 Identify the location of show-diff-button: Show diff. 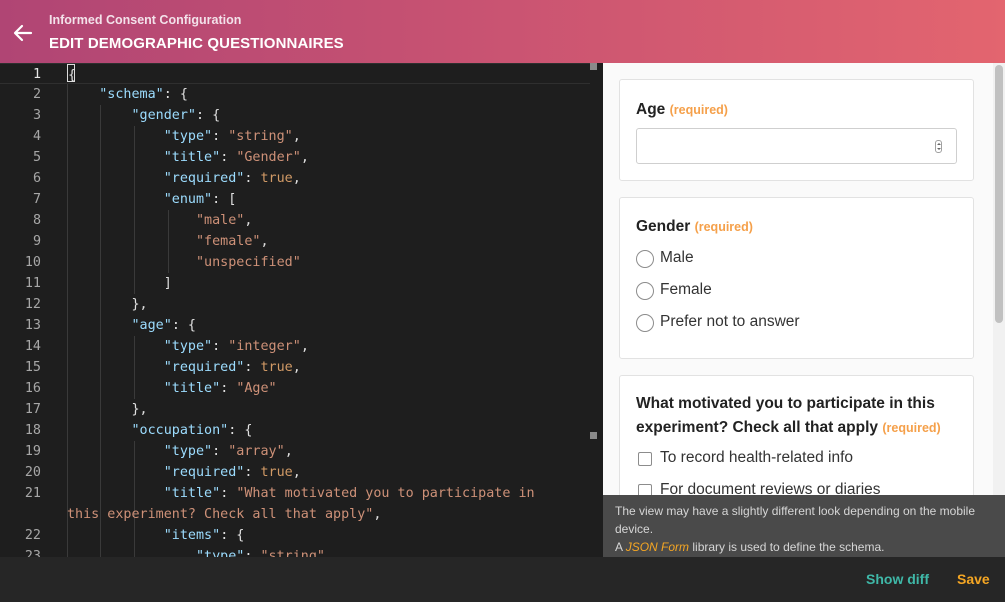
(897, 579).